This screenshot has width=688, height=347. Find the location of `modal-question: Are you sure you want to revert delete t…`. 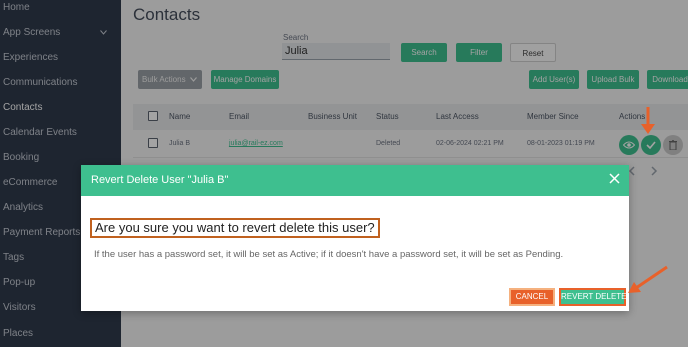

modal-question: Are you sure you want to revert delete t… is located at coordinates (235, 228).